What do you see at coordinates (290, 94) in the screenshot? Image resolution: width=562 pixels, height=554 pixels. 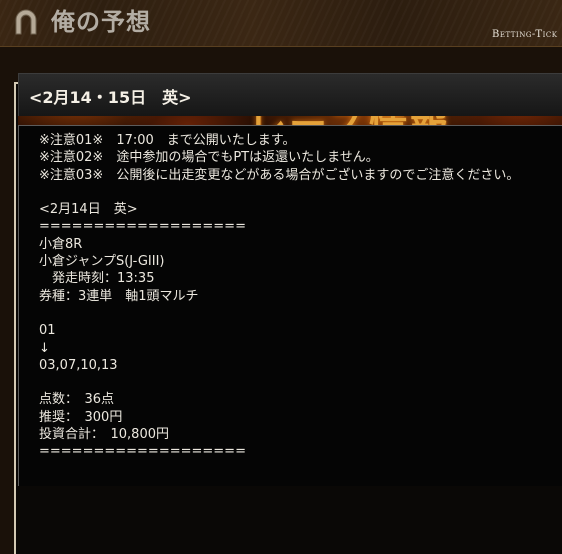 I see `section-heading: <2月14・15日 英>` at bounding box center [290, 94].